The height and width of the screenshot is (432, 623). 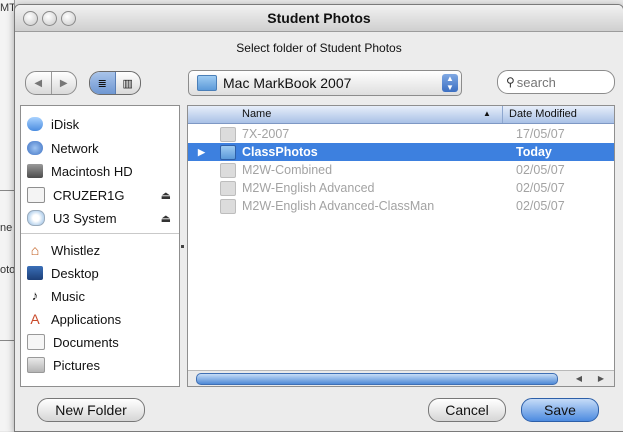 I want to click on location-popup: Mac MarkBook 2007 ▲ ▼, so click(x=325, y=83).